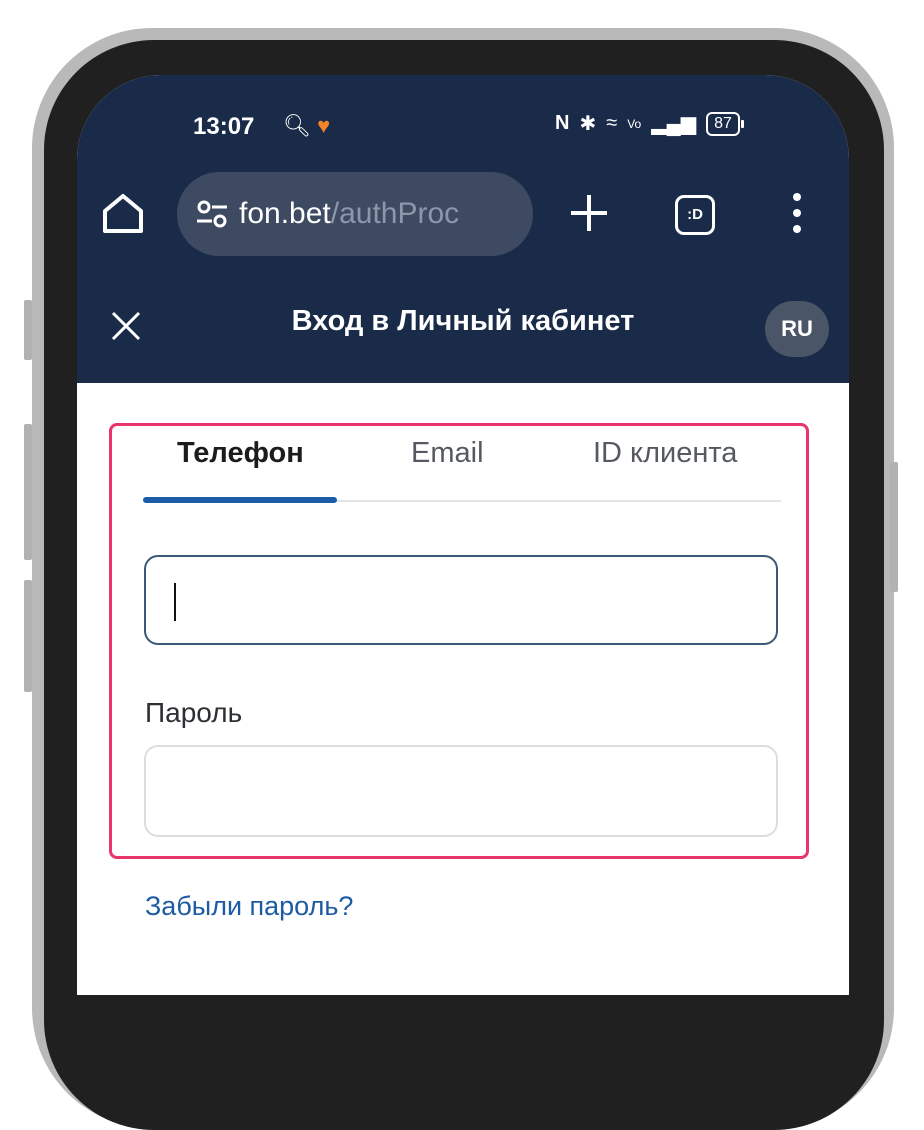 The height and width of the screenshot is (1130, 924). I want to click on battery-icon: 87, so click(725, 123).